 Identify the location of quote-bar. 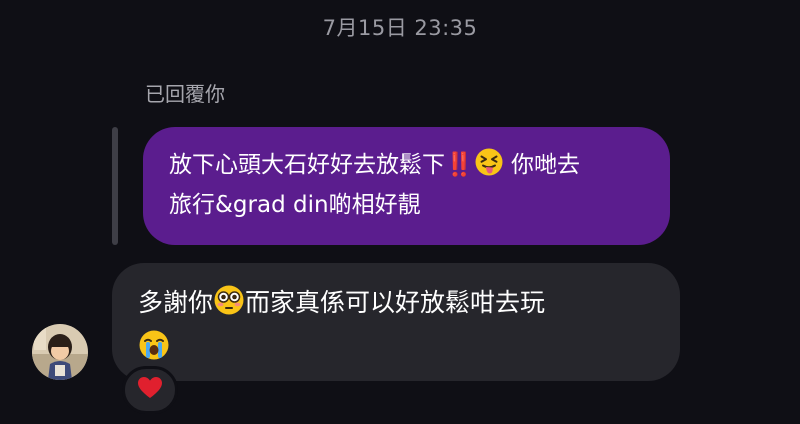
(115, 186).